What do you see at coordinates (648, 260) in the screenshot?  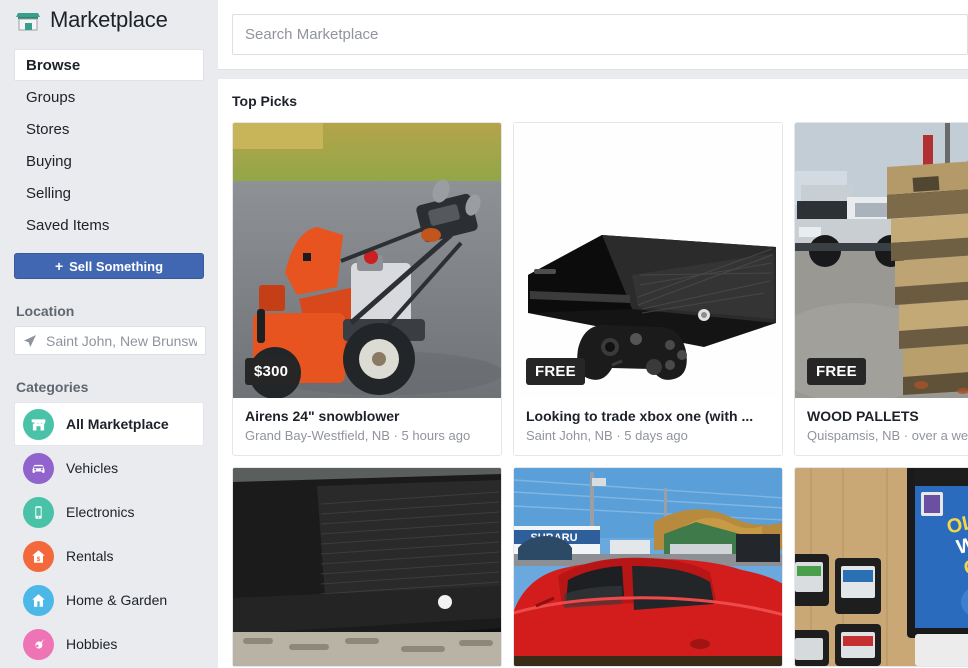 I see `listing-photo-xbox: FREE` at bounding box center [648, 260].